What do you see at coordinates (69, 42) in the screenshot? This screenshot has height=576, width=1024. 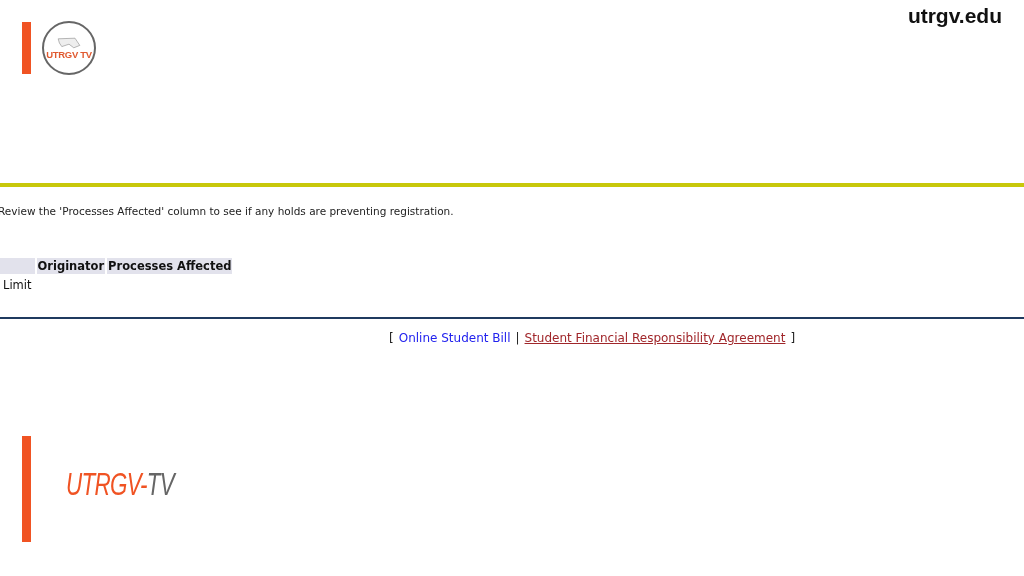 I see `map-icon` at bounding box center [69, 42].